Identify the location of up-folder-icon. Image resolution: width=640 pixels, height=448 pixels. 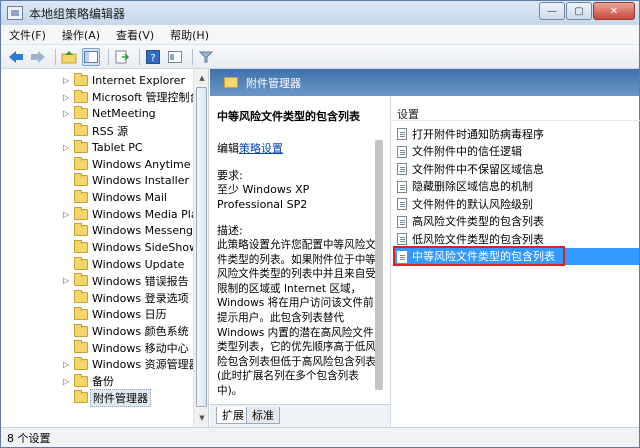
(69, 57).